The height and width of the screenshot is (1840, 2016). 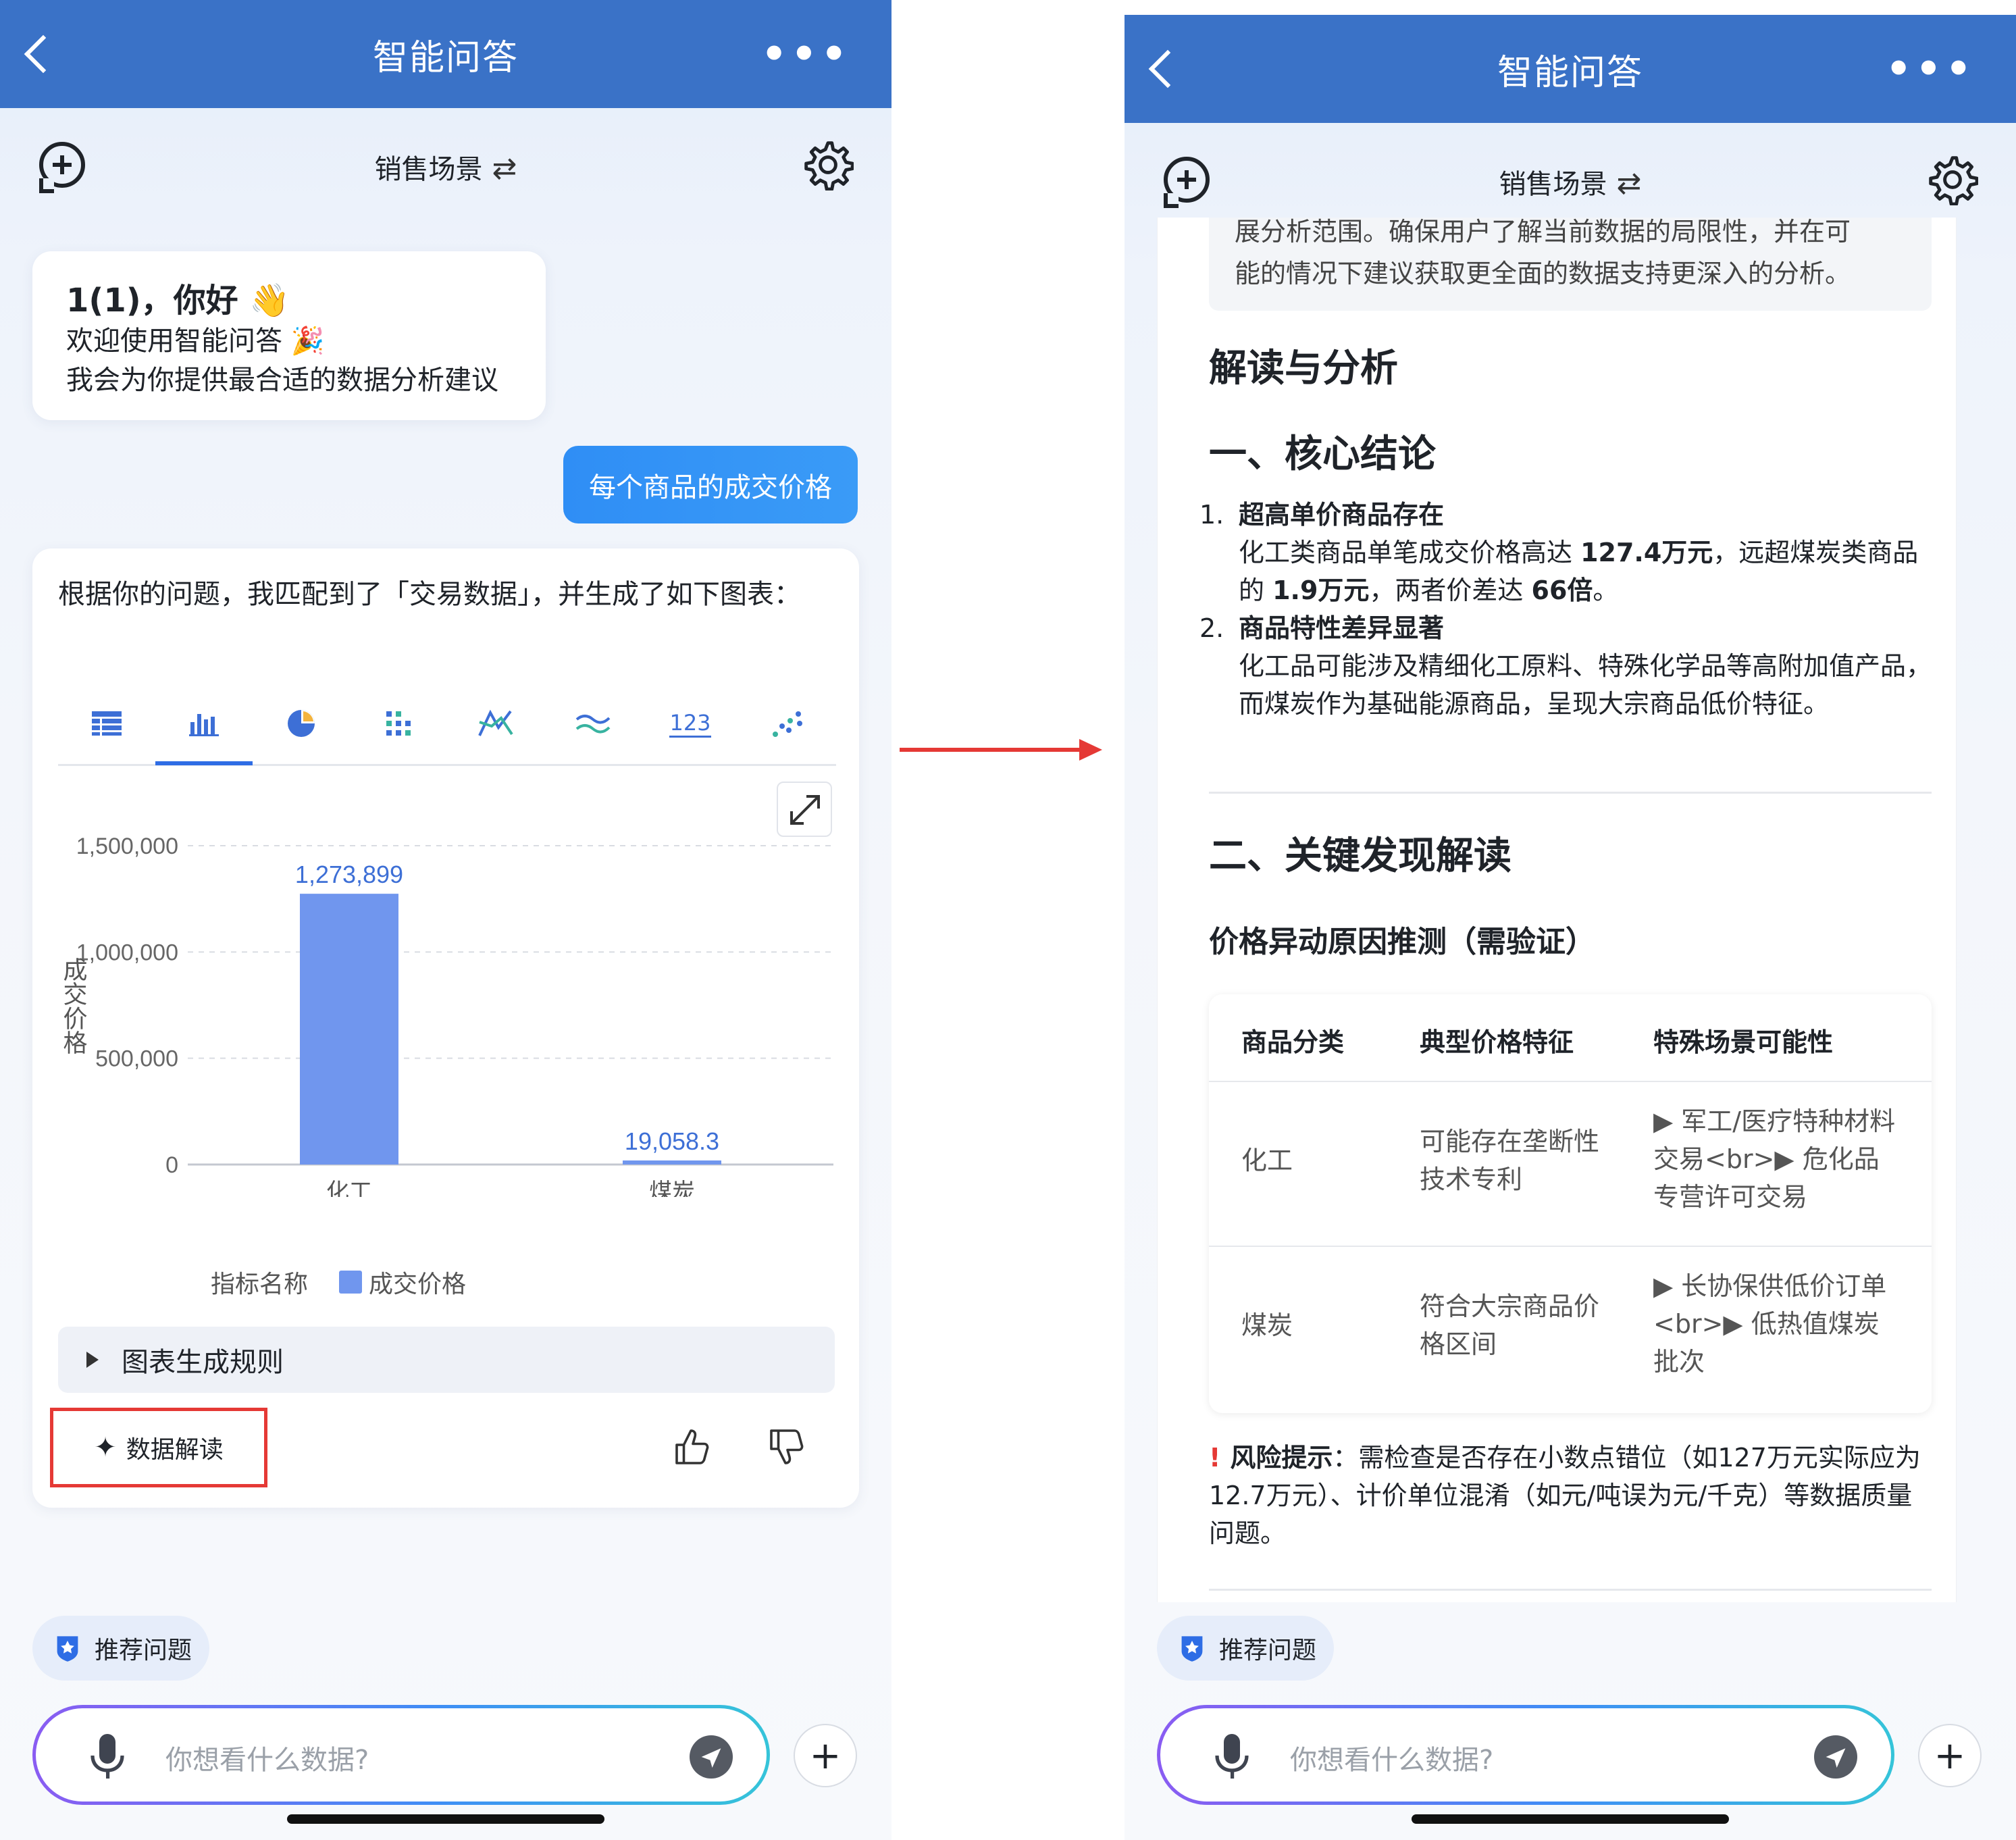 What do you see at coordinates (1360, 856) in the screenshot?
I see `heading-key-findings: 二、关键发现解读` at bounding box center [1360, 856].